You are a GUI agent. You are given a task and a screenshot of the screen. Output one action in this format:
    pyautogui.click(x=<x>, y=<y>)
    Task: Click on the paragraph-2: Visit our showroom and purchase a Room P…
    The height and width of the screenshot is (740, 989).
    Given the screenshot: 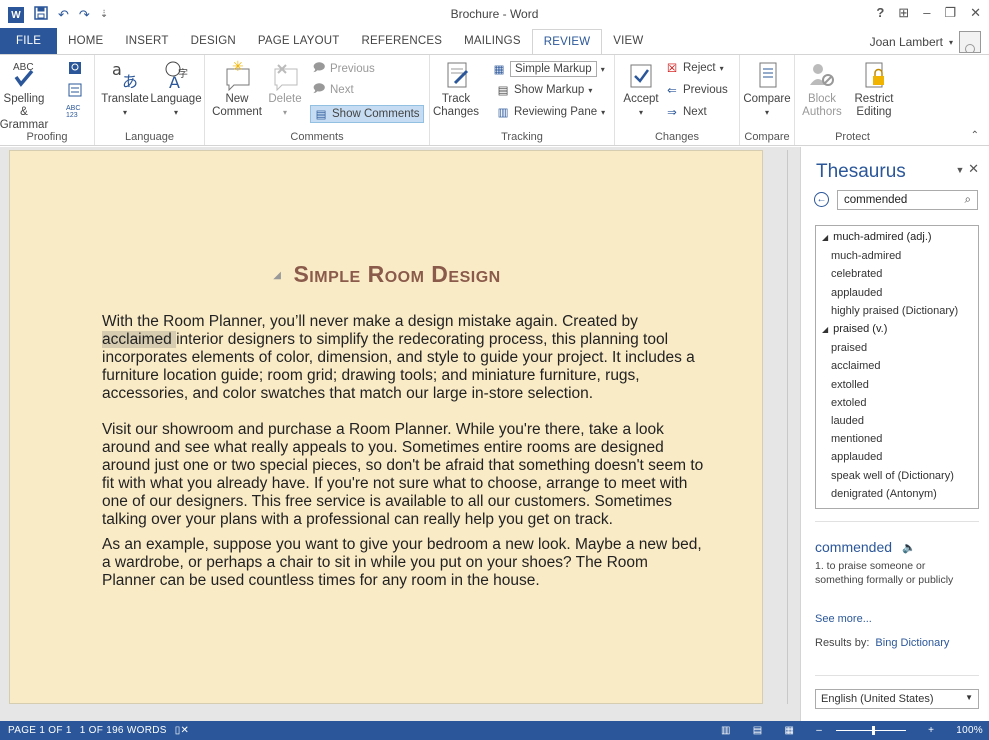 What is the action you would take?
    pyautogui.click(x=403, y=475)
    